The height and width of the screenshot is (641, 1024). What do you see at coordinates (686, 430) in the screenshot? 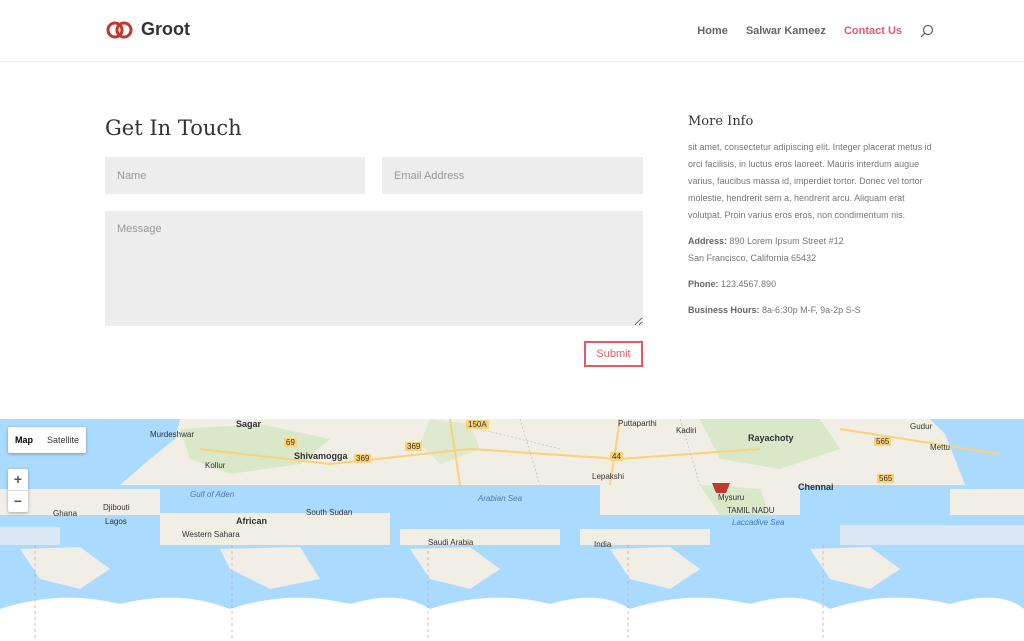
I see `map-label: Kadiri` at bounding box center [686, 430].